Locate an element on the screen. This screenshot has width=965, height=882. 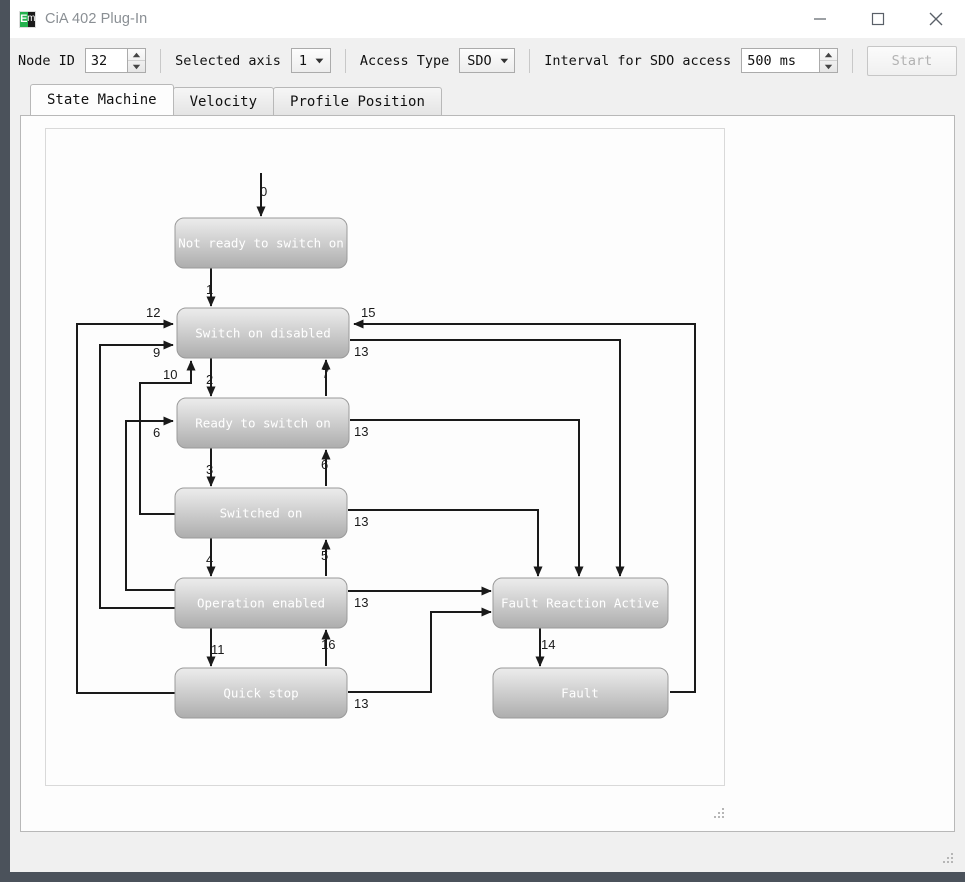
node-id-spinner: 32 is located at coordinates (115, 60).